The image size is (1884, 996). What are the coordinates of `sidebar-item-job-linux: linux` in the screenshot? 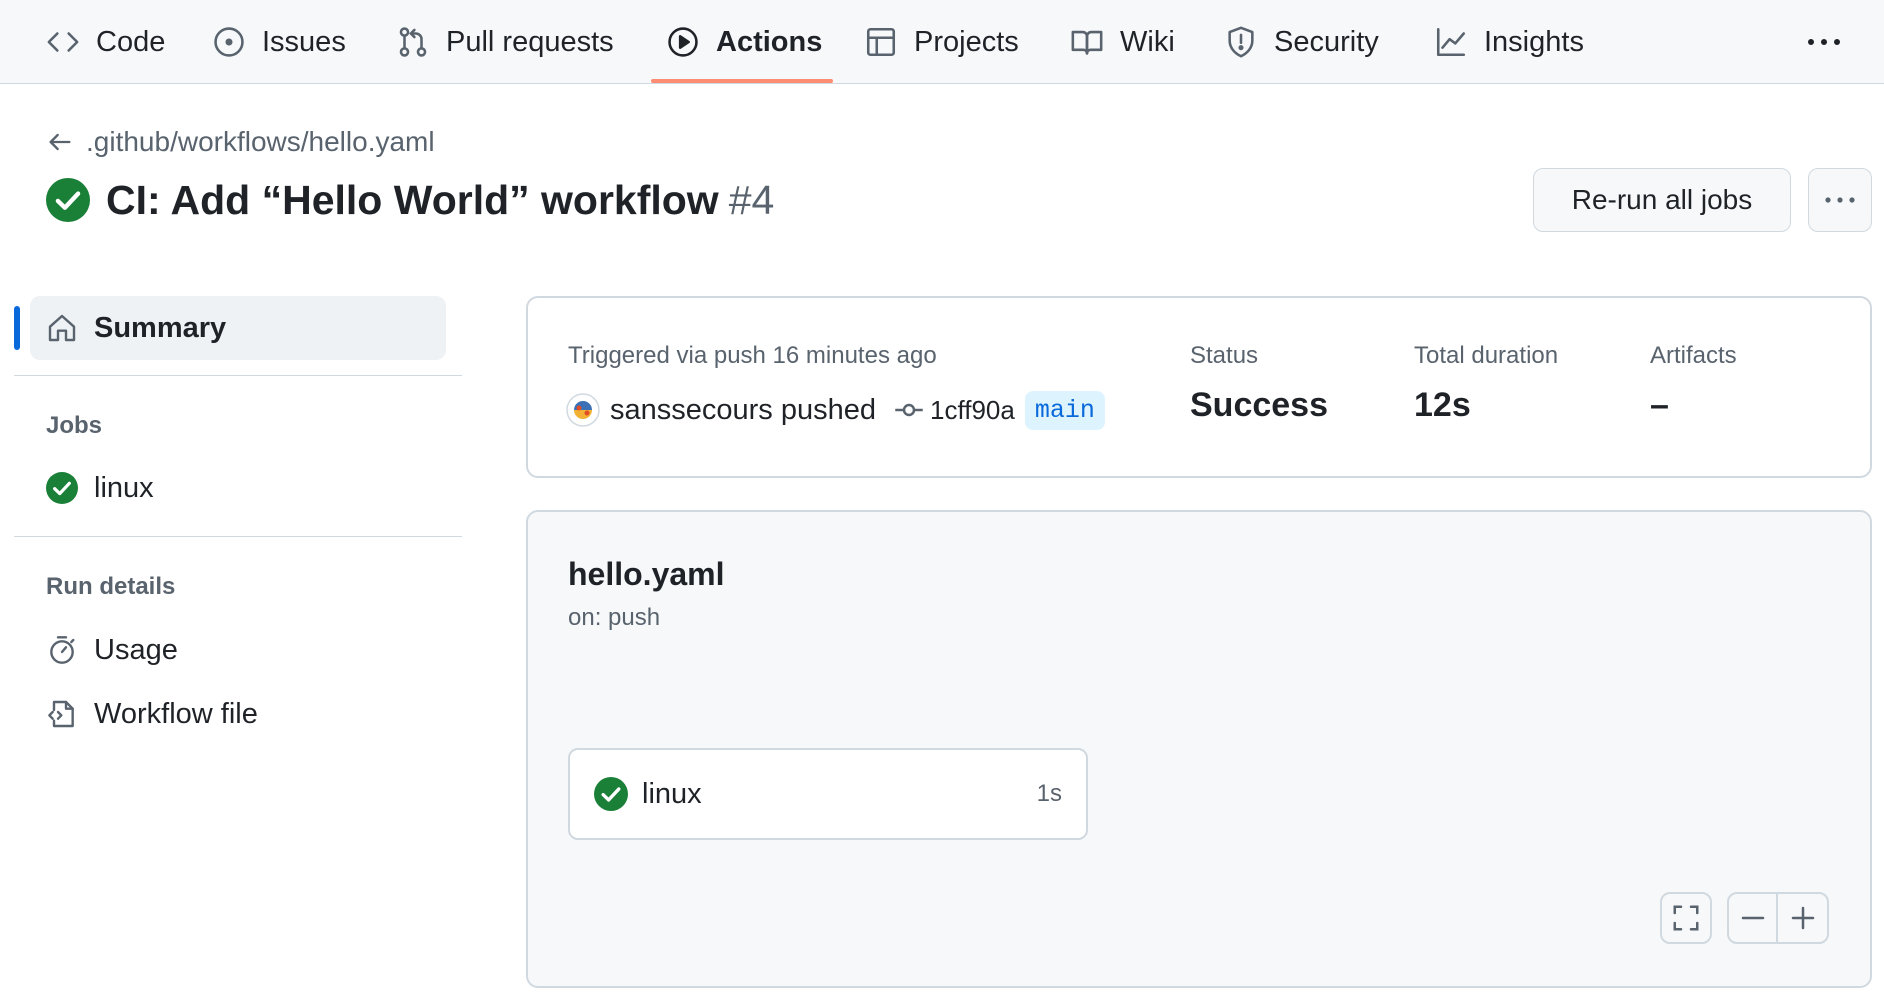 It's located at (100, 488).